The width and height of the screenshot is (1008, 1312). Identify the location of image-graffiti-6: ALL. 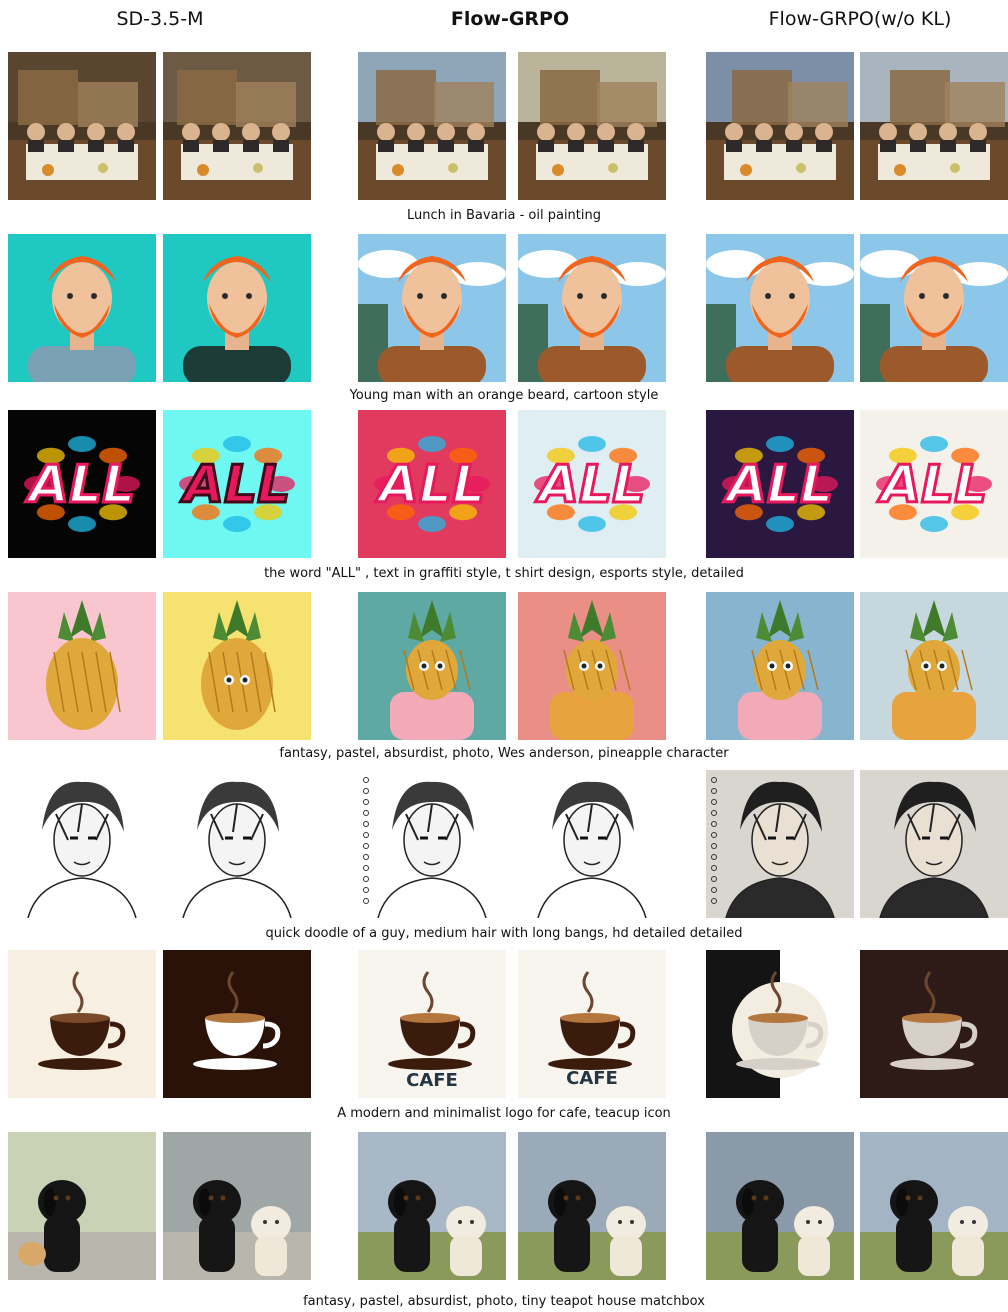
(934, 484).